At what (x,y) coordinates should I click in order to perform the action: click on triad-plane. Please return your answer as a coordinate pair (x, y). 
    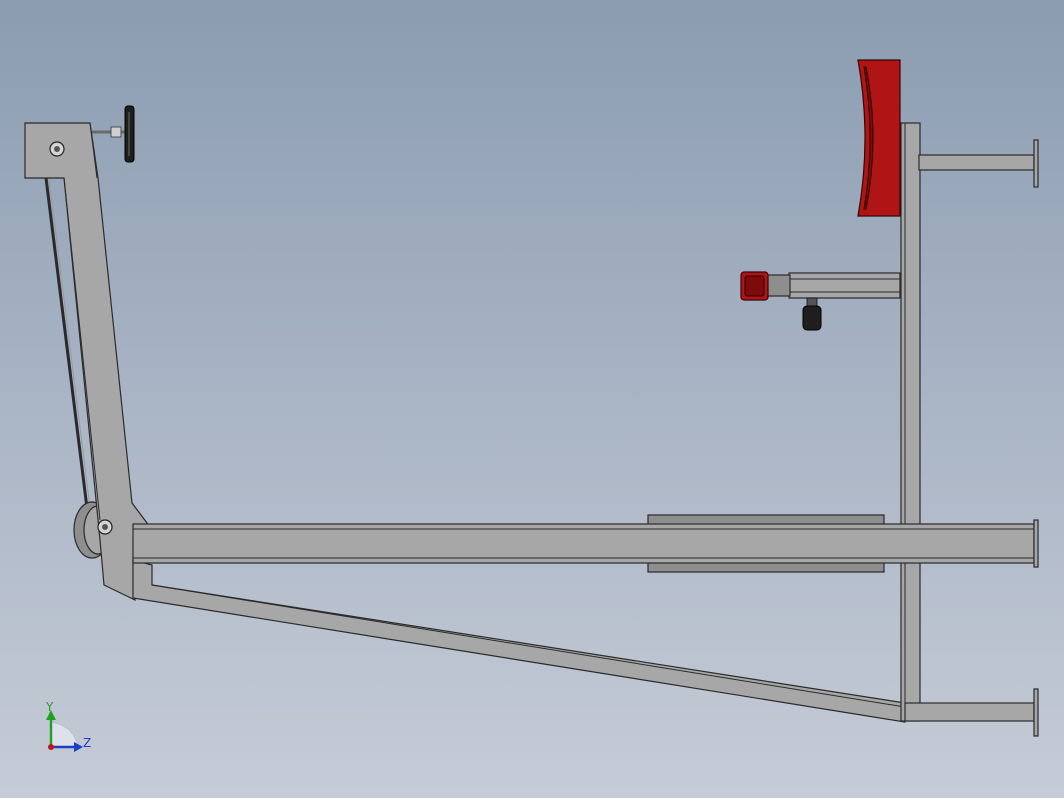
    Looking at the image, I should click on (64, 734).